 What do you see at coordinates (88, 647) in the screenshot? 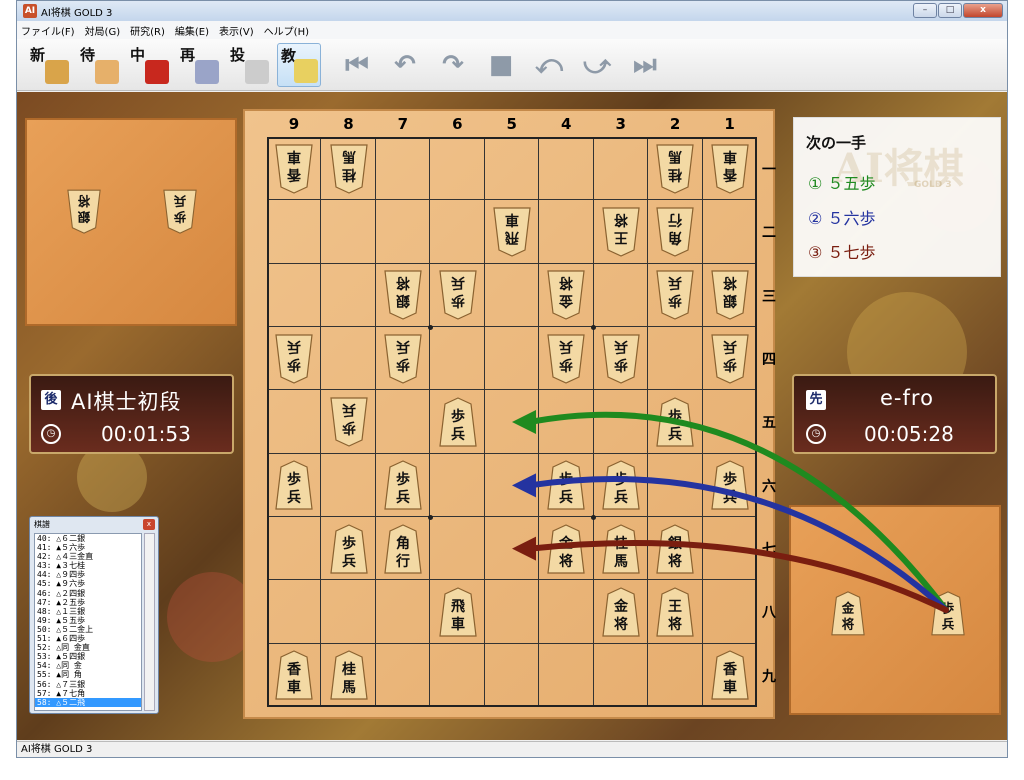
I see `kifu-row: 52: △同 金直` at bounding box center [88, 647].